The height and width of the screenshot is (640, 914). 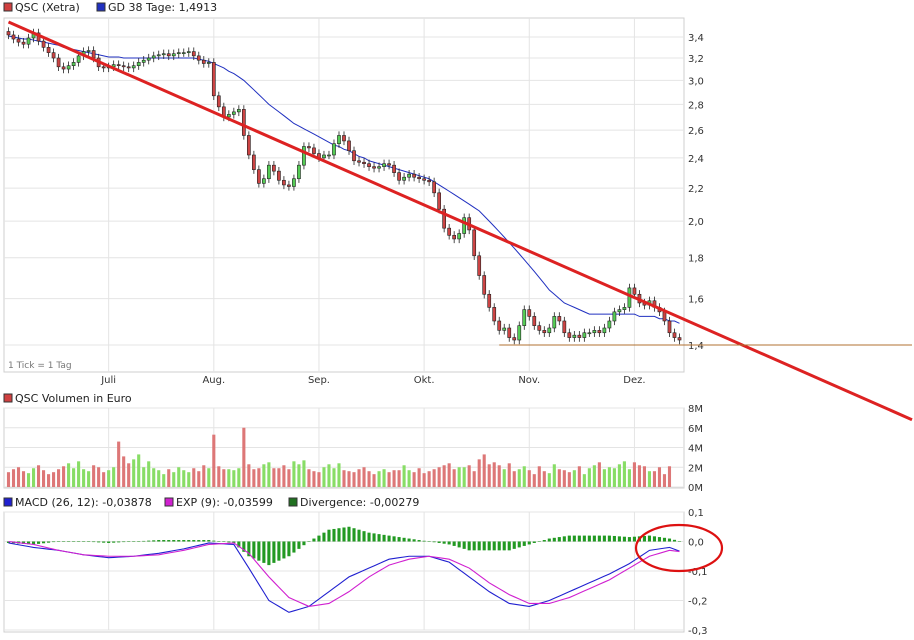 What do you see at coordinates (372, 380) in the screenshot?
I see `price-x-axis: Juli Aug. Sep. Okt. Nov. Dez.` at bounding box center [372, 380].